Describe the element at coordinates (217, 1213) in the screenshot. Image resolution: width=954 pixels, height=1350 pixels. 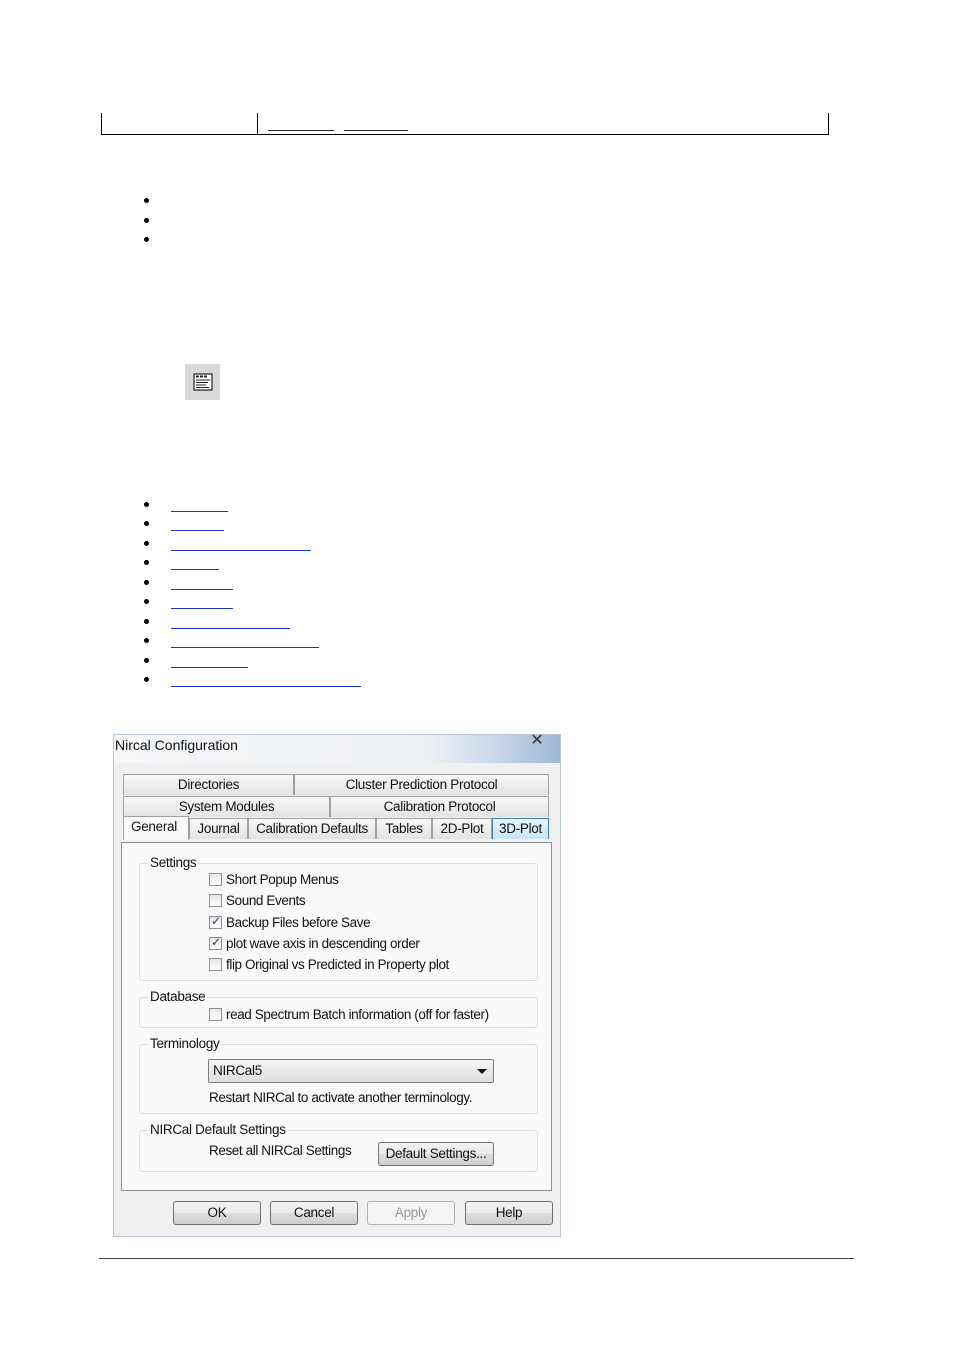
I see `ok-button: OK` at that location.